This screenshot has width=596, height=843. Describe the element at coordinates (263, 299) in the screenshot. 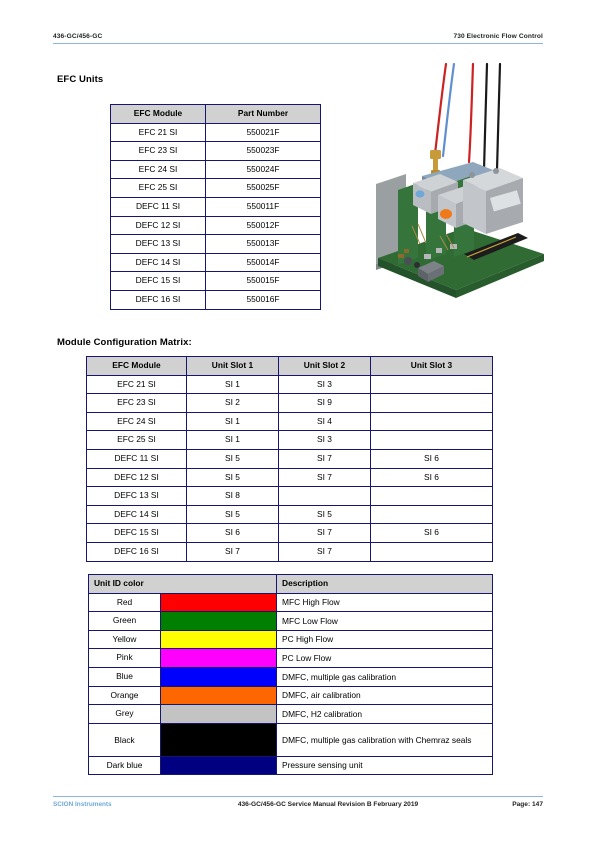

I see `cell-part-number: 550016F` at that location.